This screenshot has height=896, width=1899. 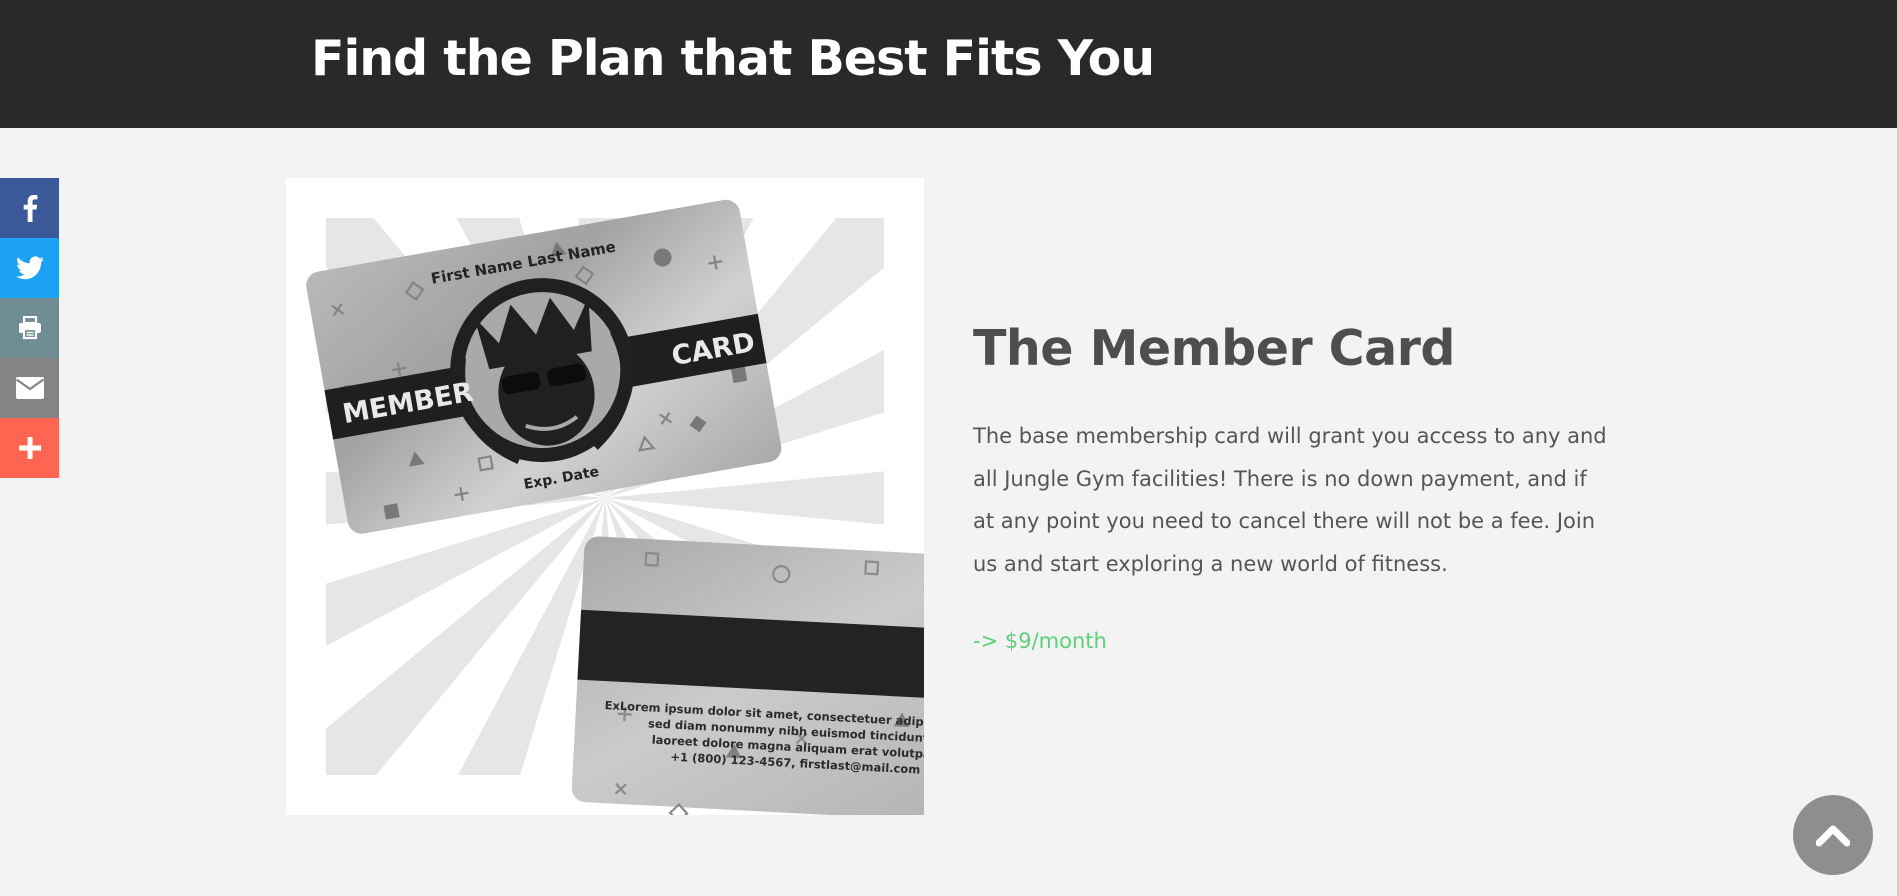 I want to click on email-share-button, so click(x=29, y=388).